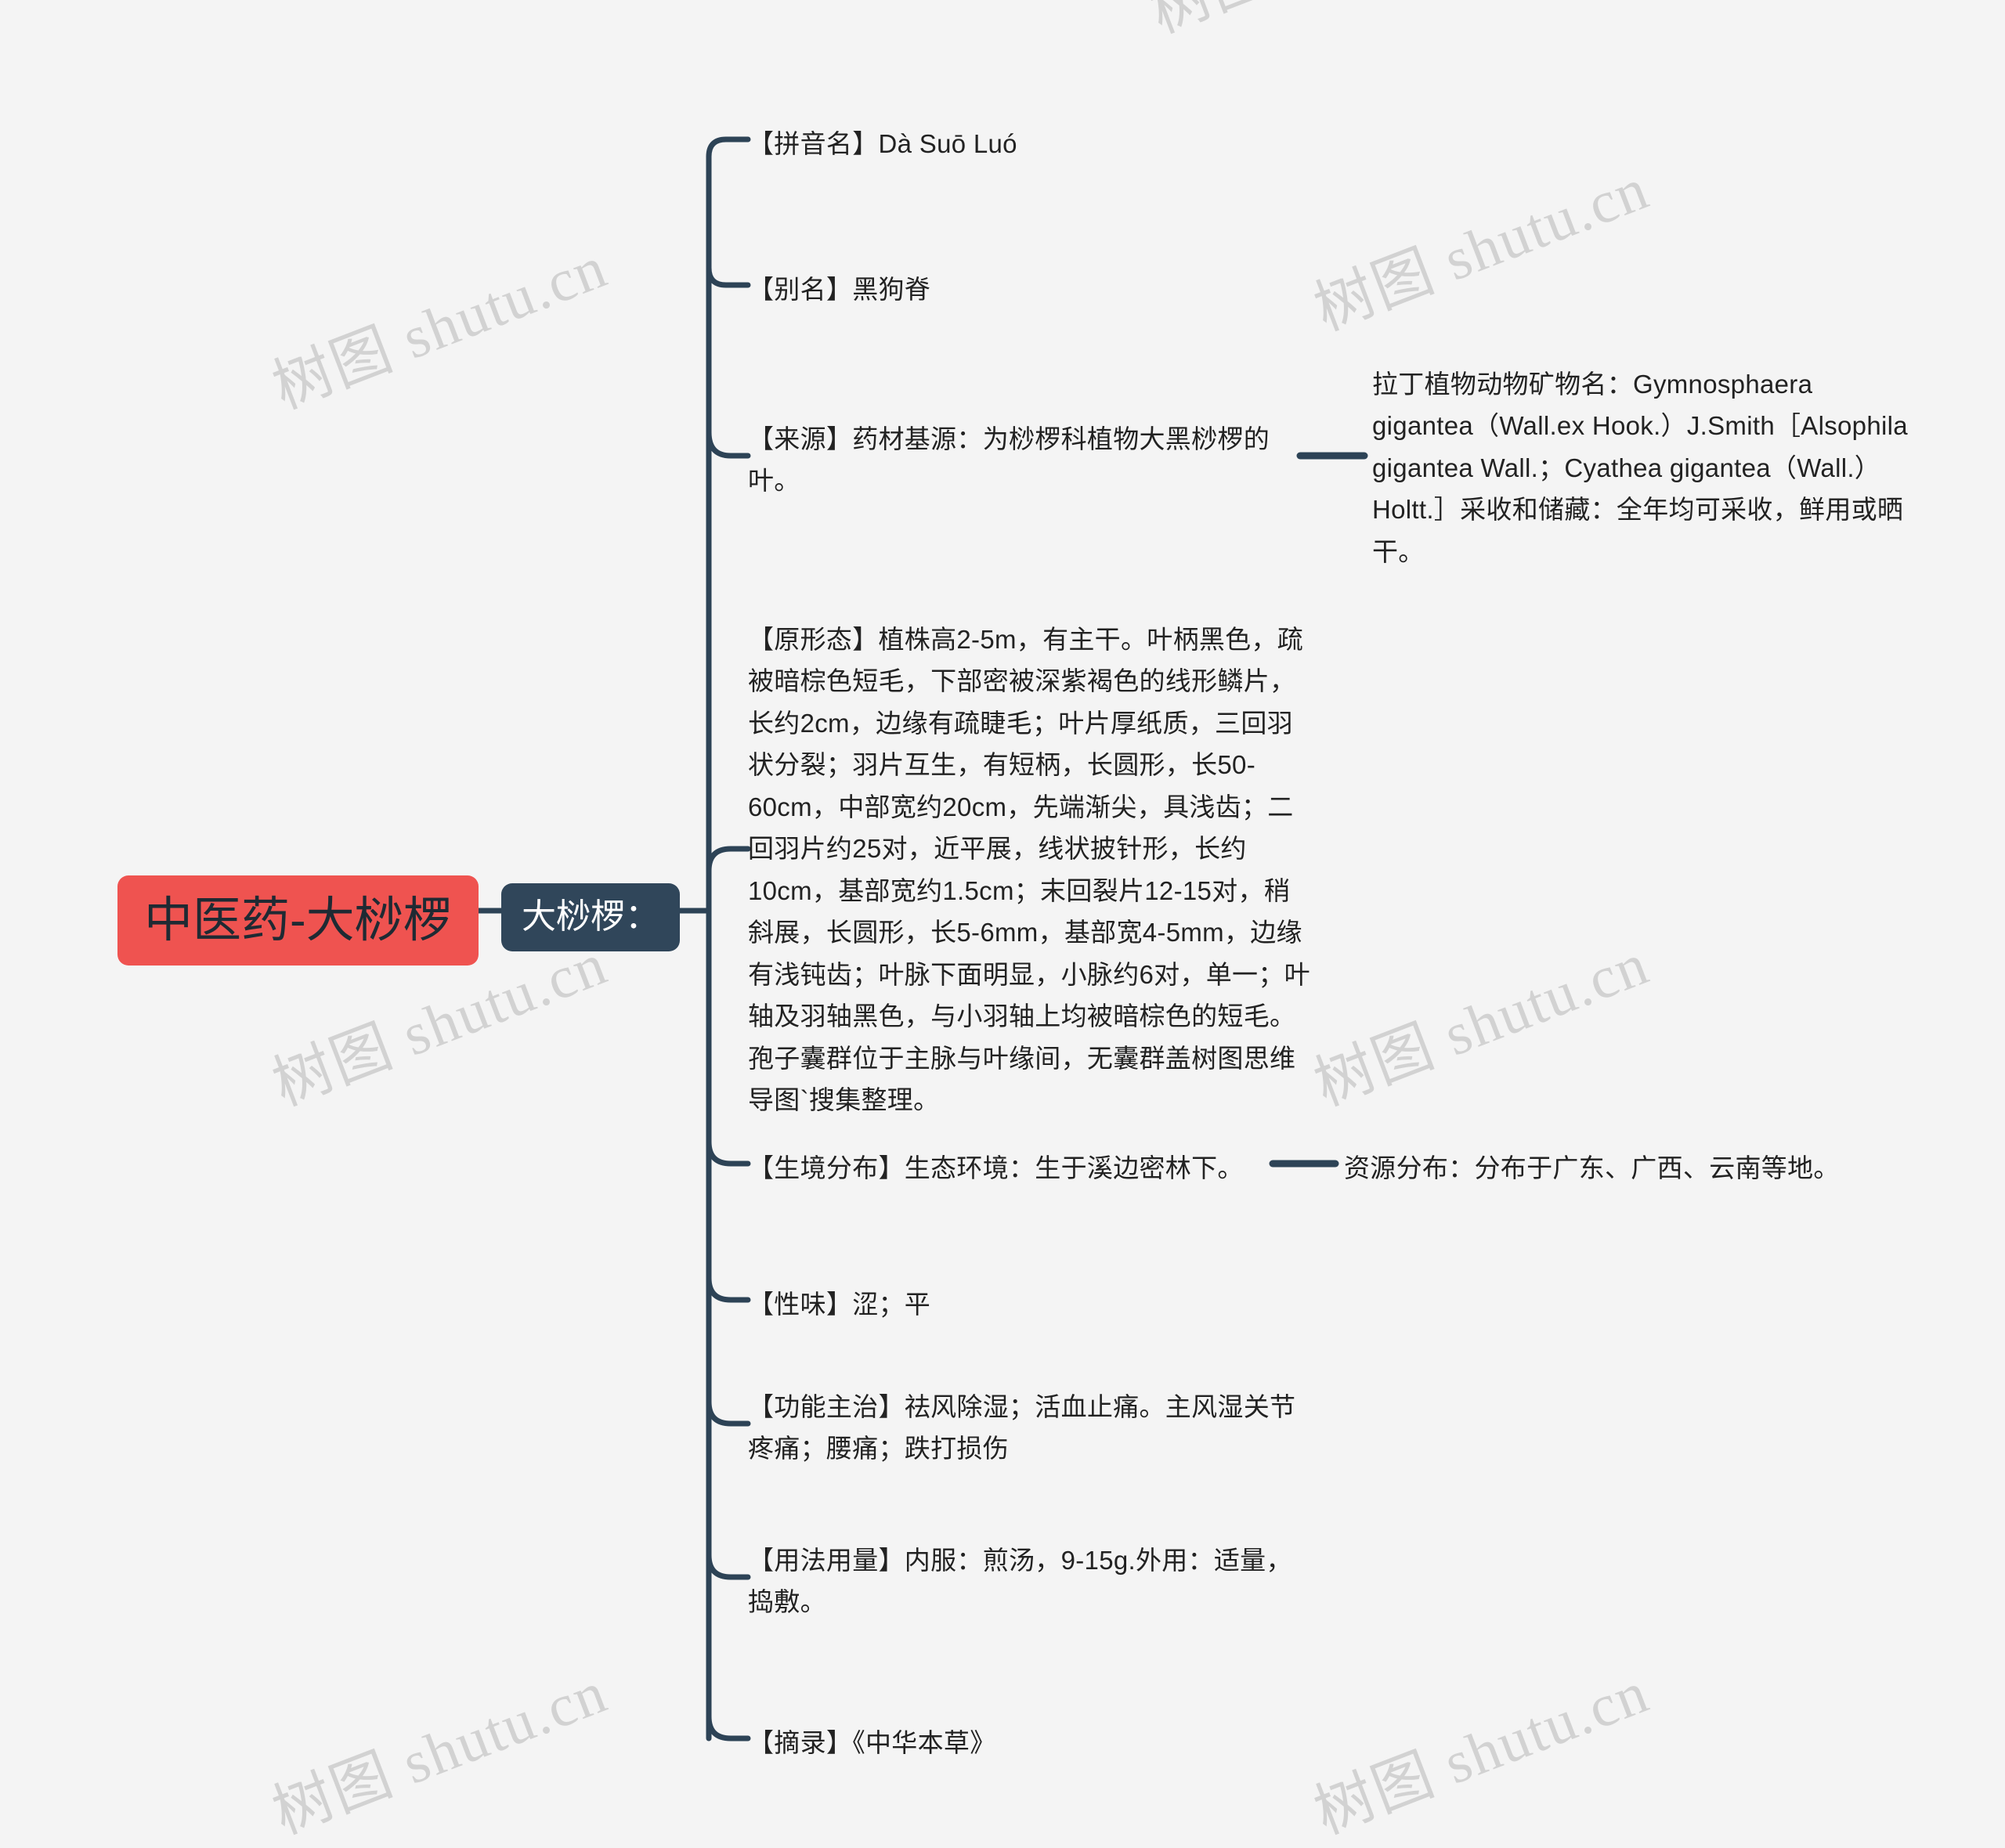  What do you see at coordinates (728, 1566) in the screenshot?
I see `link-leaf-dosage` at bounding box center [728, 1566].